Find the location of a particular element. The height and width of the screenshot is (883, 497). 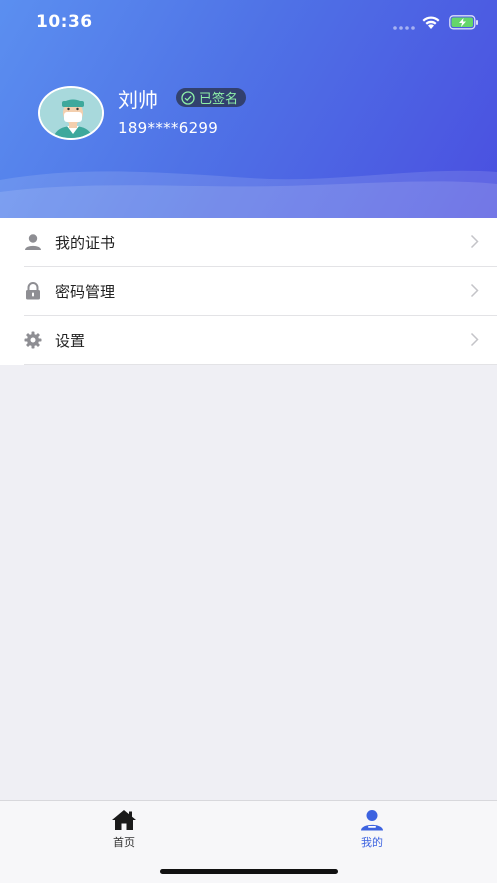

menu-item-label: 密码管理 is located at coordinates (85, 292).